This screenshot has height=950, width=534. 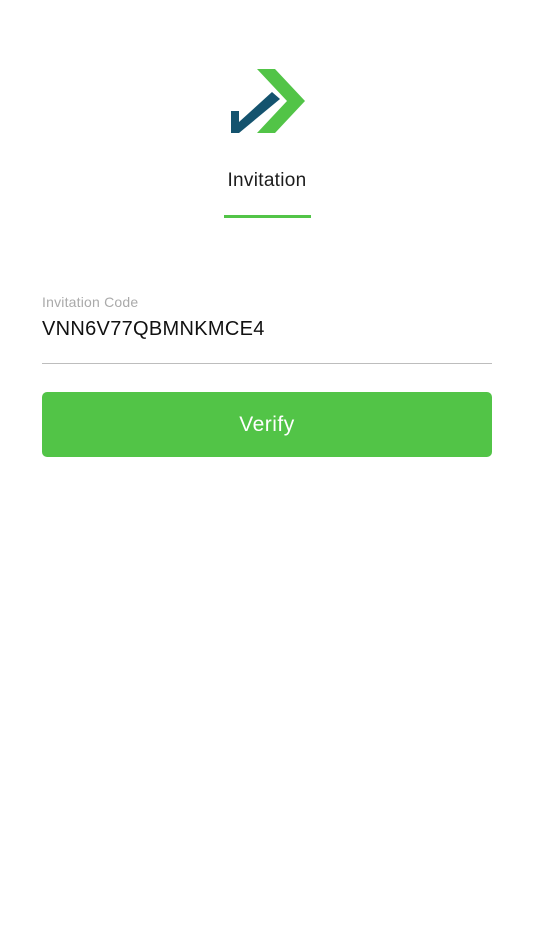 I want to click on invitation-code-input, so click(x=267, y=329).